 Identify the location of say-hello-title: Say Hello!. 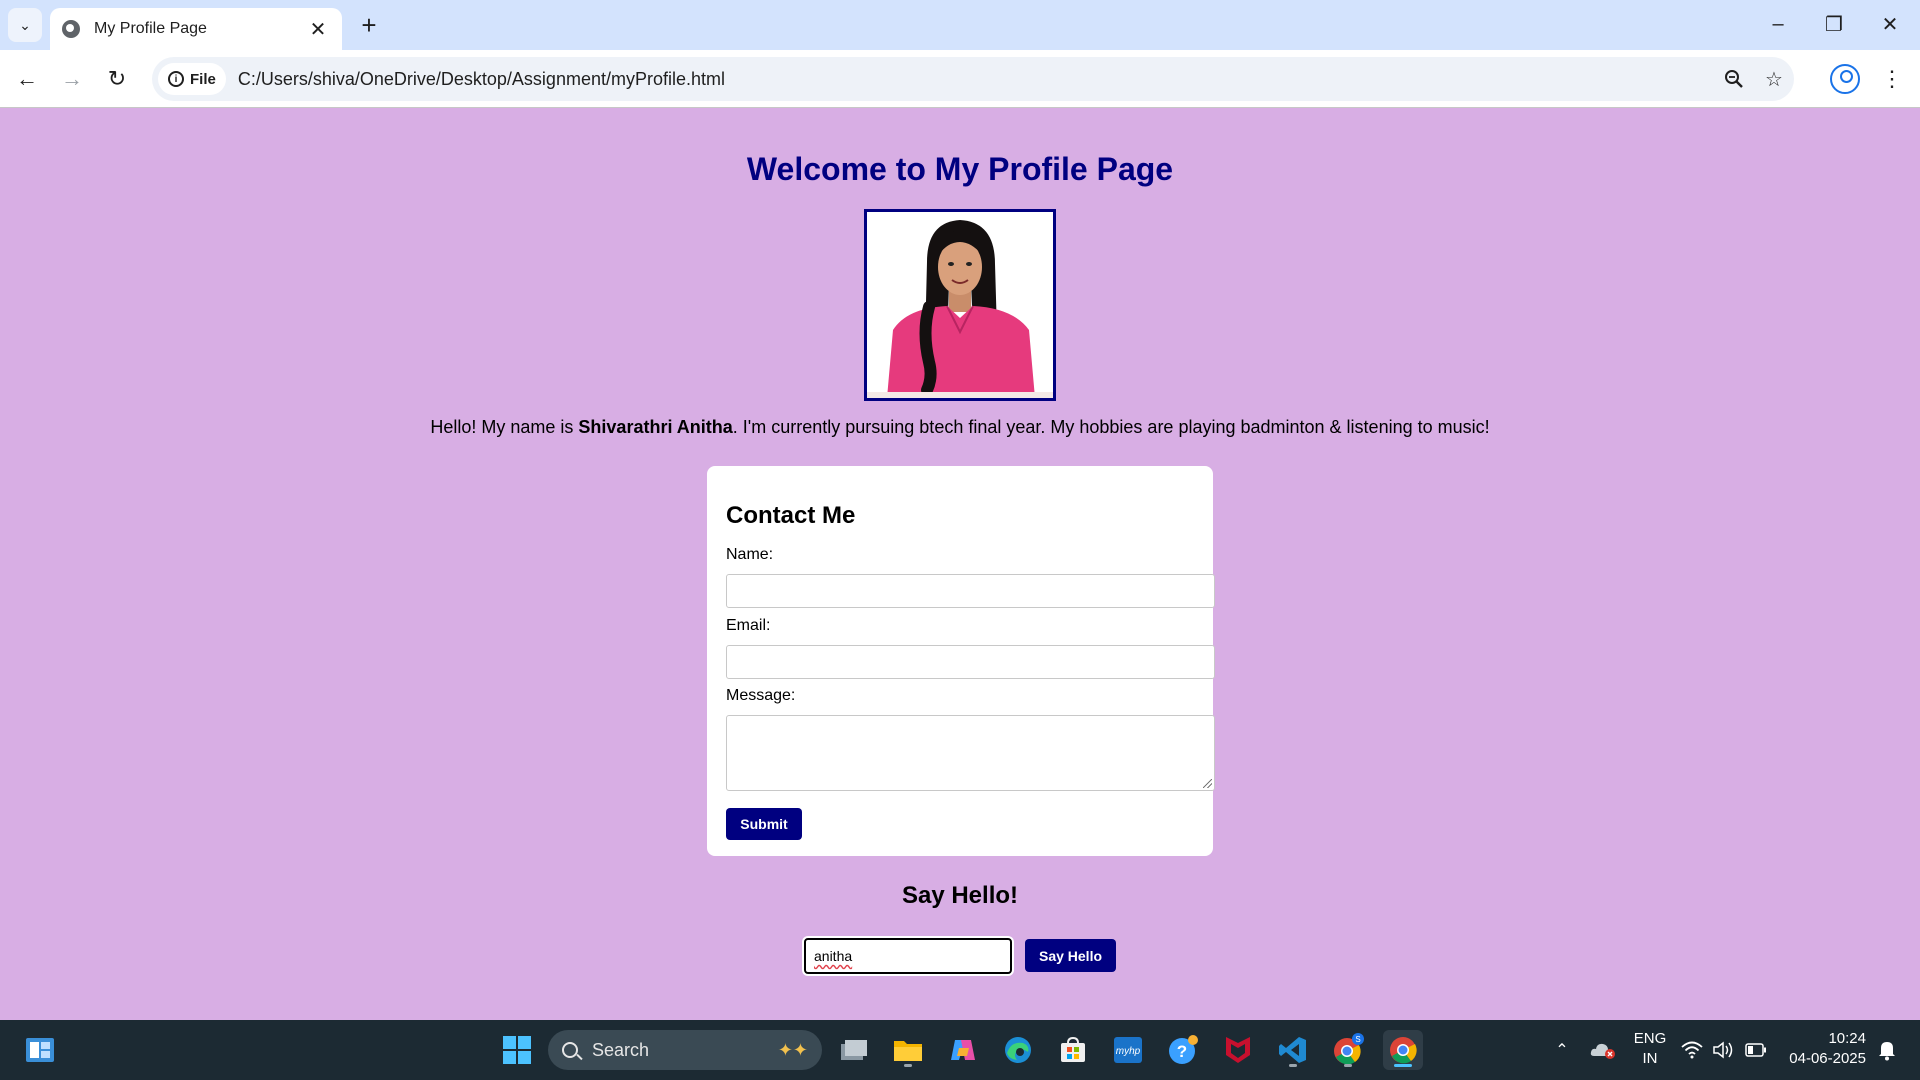
(960, 895).